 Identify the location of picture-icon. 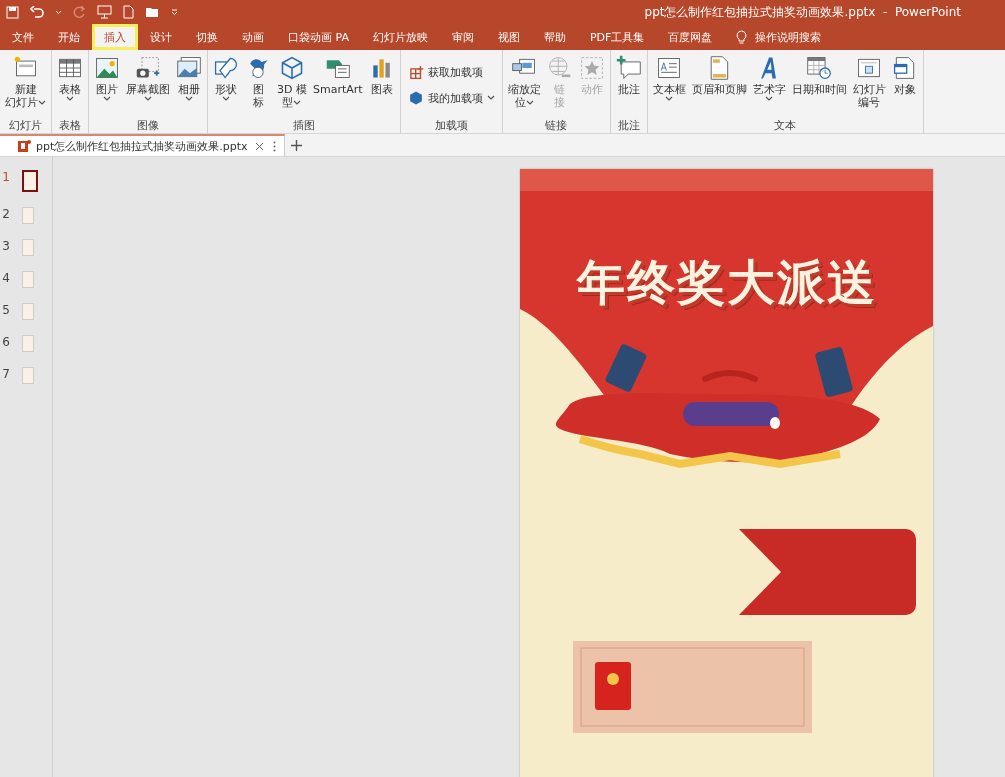
(107, 68).